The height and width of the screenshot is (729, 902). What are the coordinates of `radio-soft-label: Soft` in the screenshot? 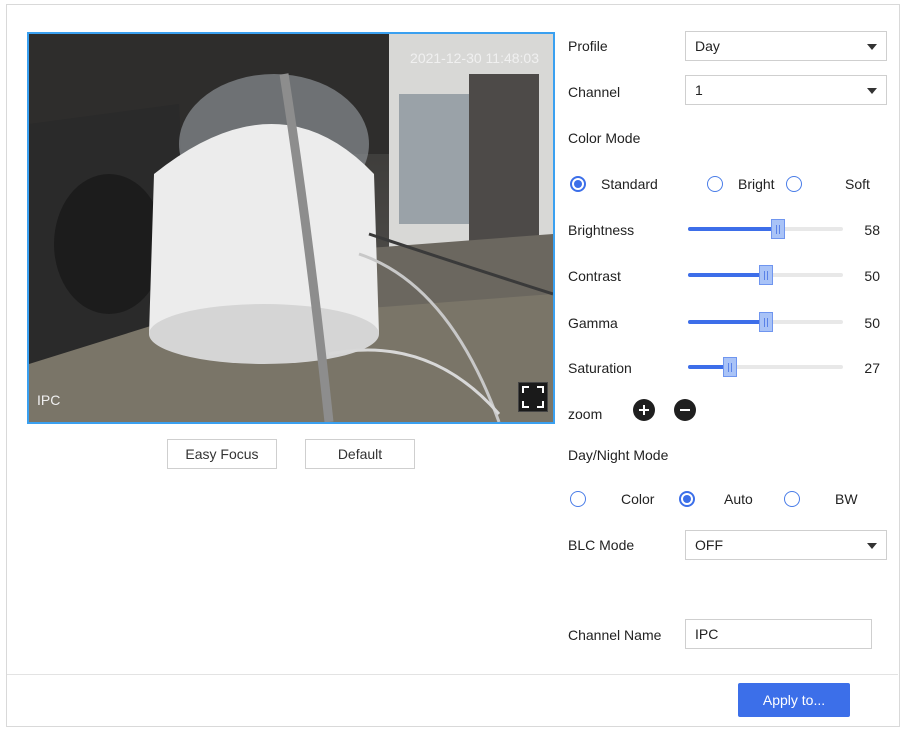 It's located at (857, 184).